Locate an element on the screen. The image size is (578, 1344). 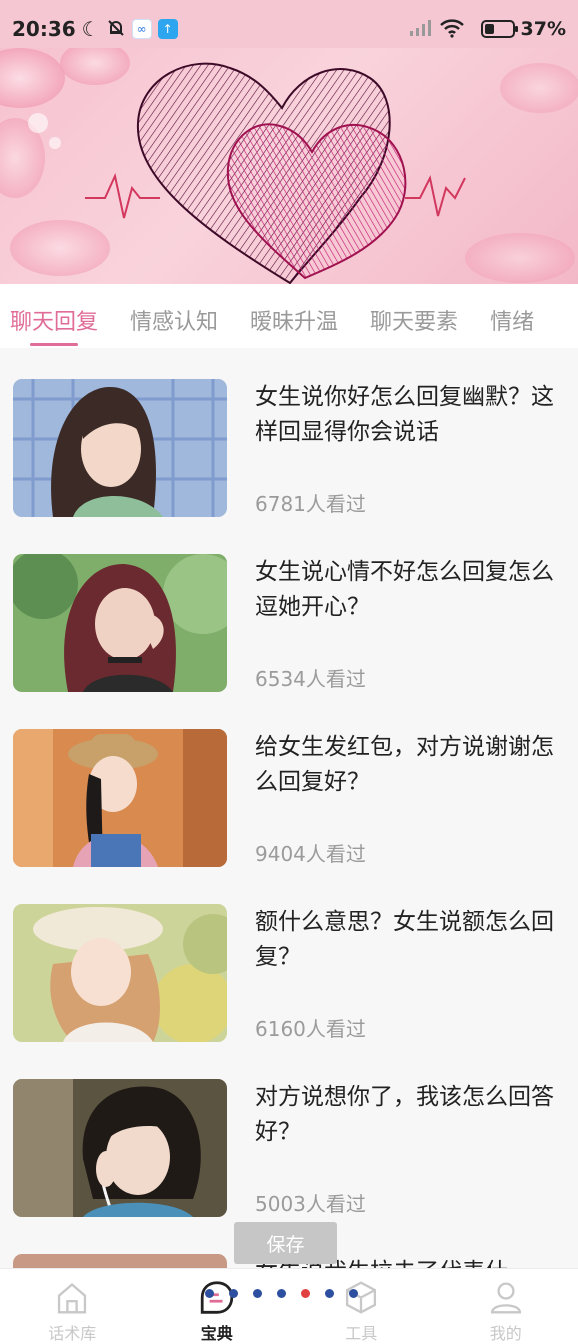
battery-text: 37% is located at coordinates (543, 29).